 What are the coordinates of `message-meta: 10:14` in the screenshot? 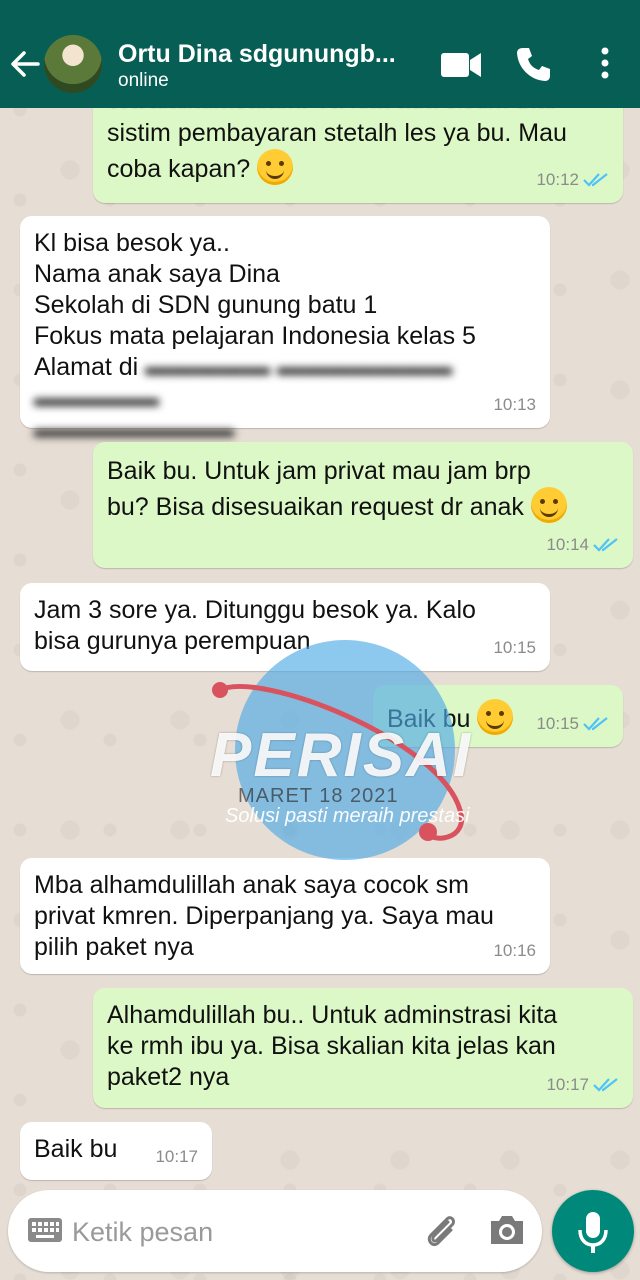 It's located at (582, 544).